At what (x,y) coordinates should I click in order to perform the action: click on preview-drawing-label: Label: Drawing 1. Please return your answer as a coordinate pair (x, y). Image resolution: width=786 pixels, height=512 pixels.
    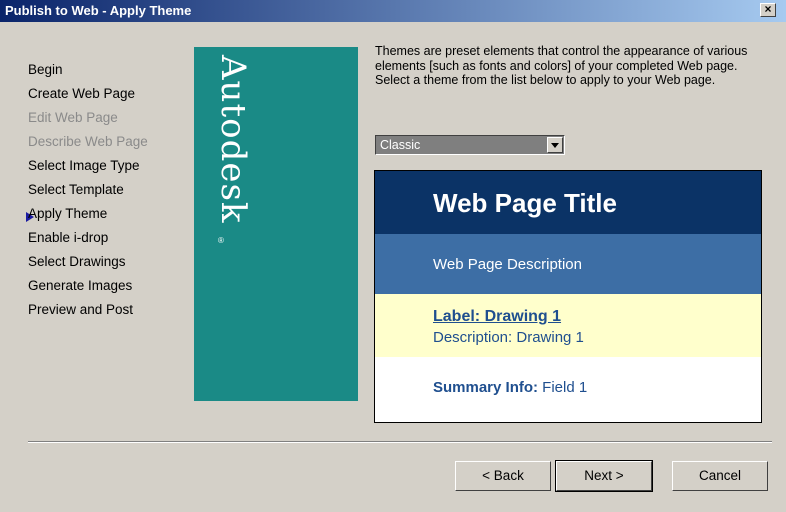
    Looking at the image, I should click on (497, 316).